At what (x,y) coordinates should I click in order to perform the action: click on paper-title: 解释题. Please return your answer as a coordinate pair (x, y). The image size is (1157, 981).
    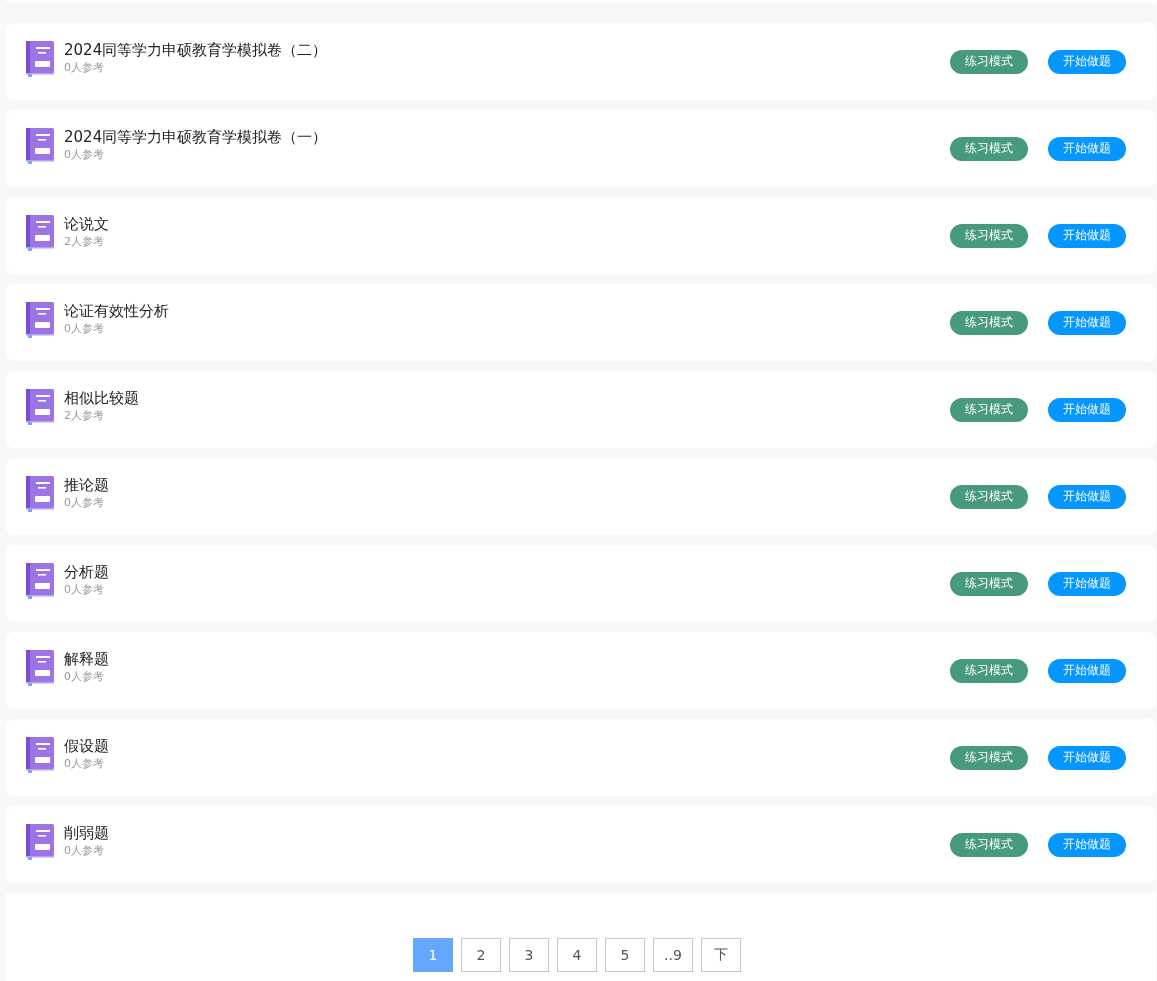
    Looking at the image, I should click on (507, 659).